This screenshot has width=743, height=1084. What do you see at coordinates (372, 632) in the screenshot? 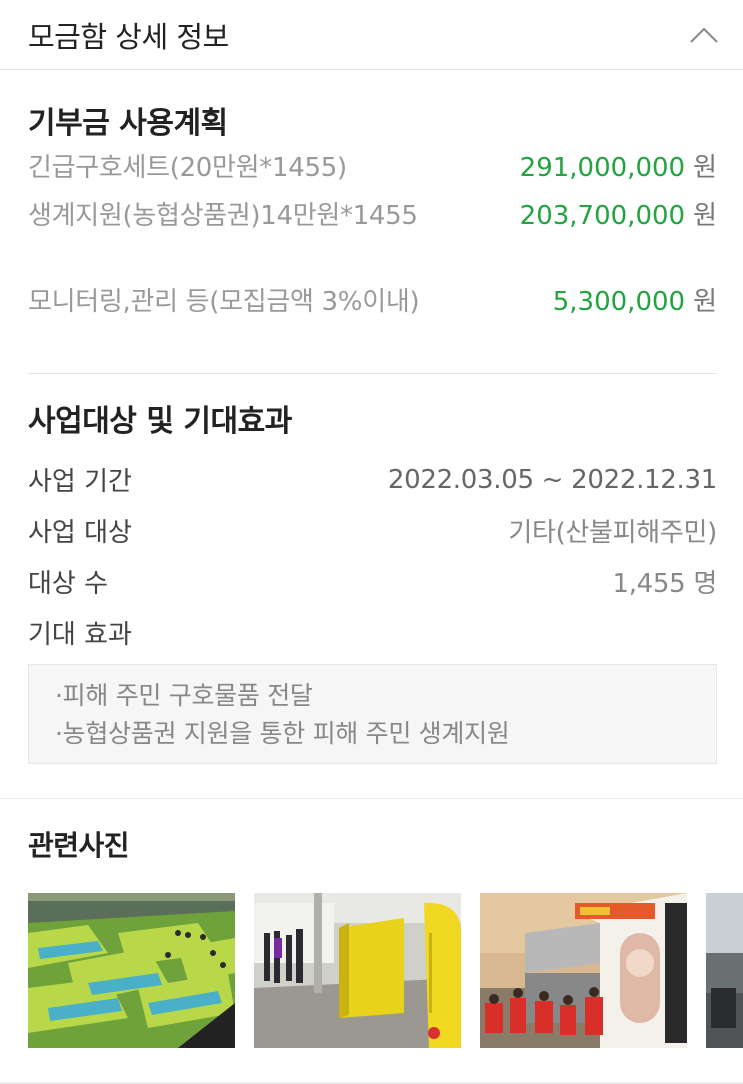
I see `effect-row: 기대 효과` at bounding box center [372, 632].